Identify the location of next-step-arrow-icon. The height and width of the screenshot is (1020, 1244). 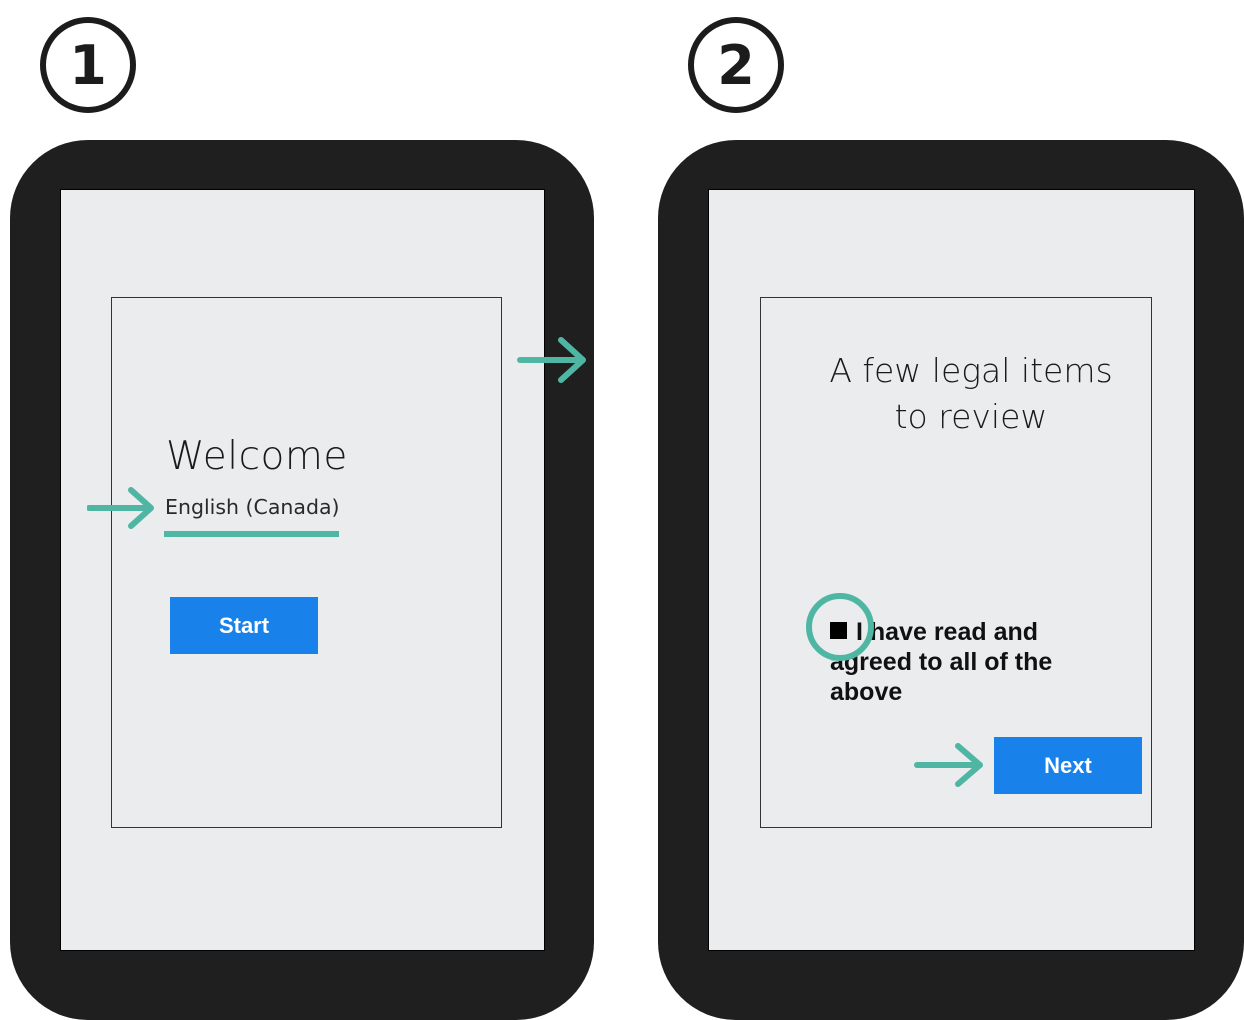
(551, 360).